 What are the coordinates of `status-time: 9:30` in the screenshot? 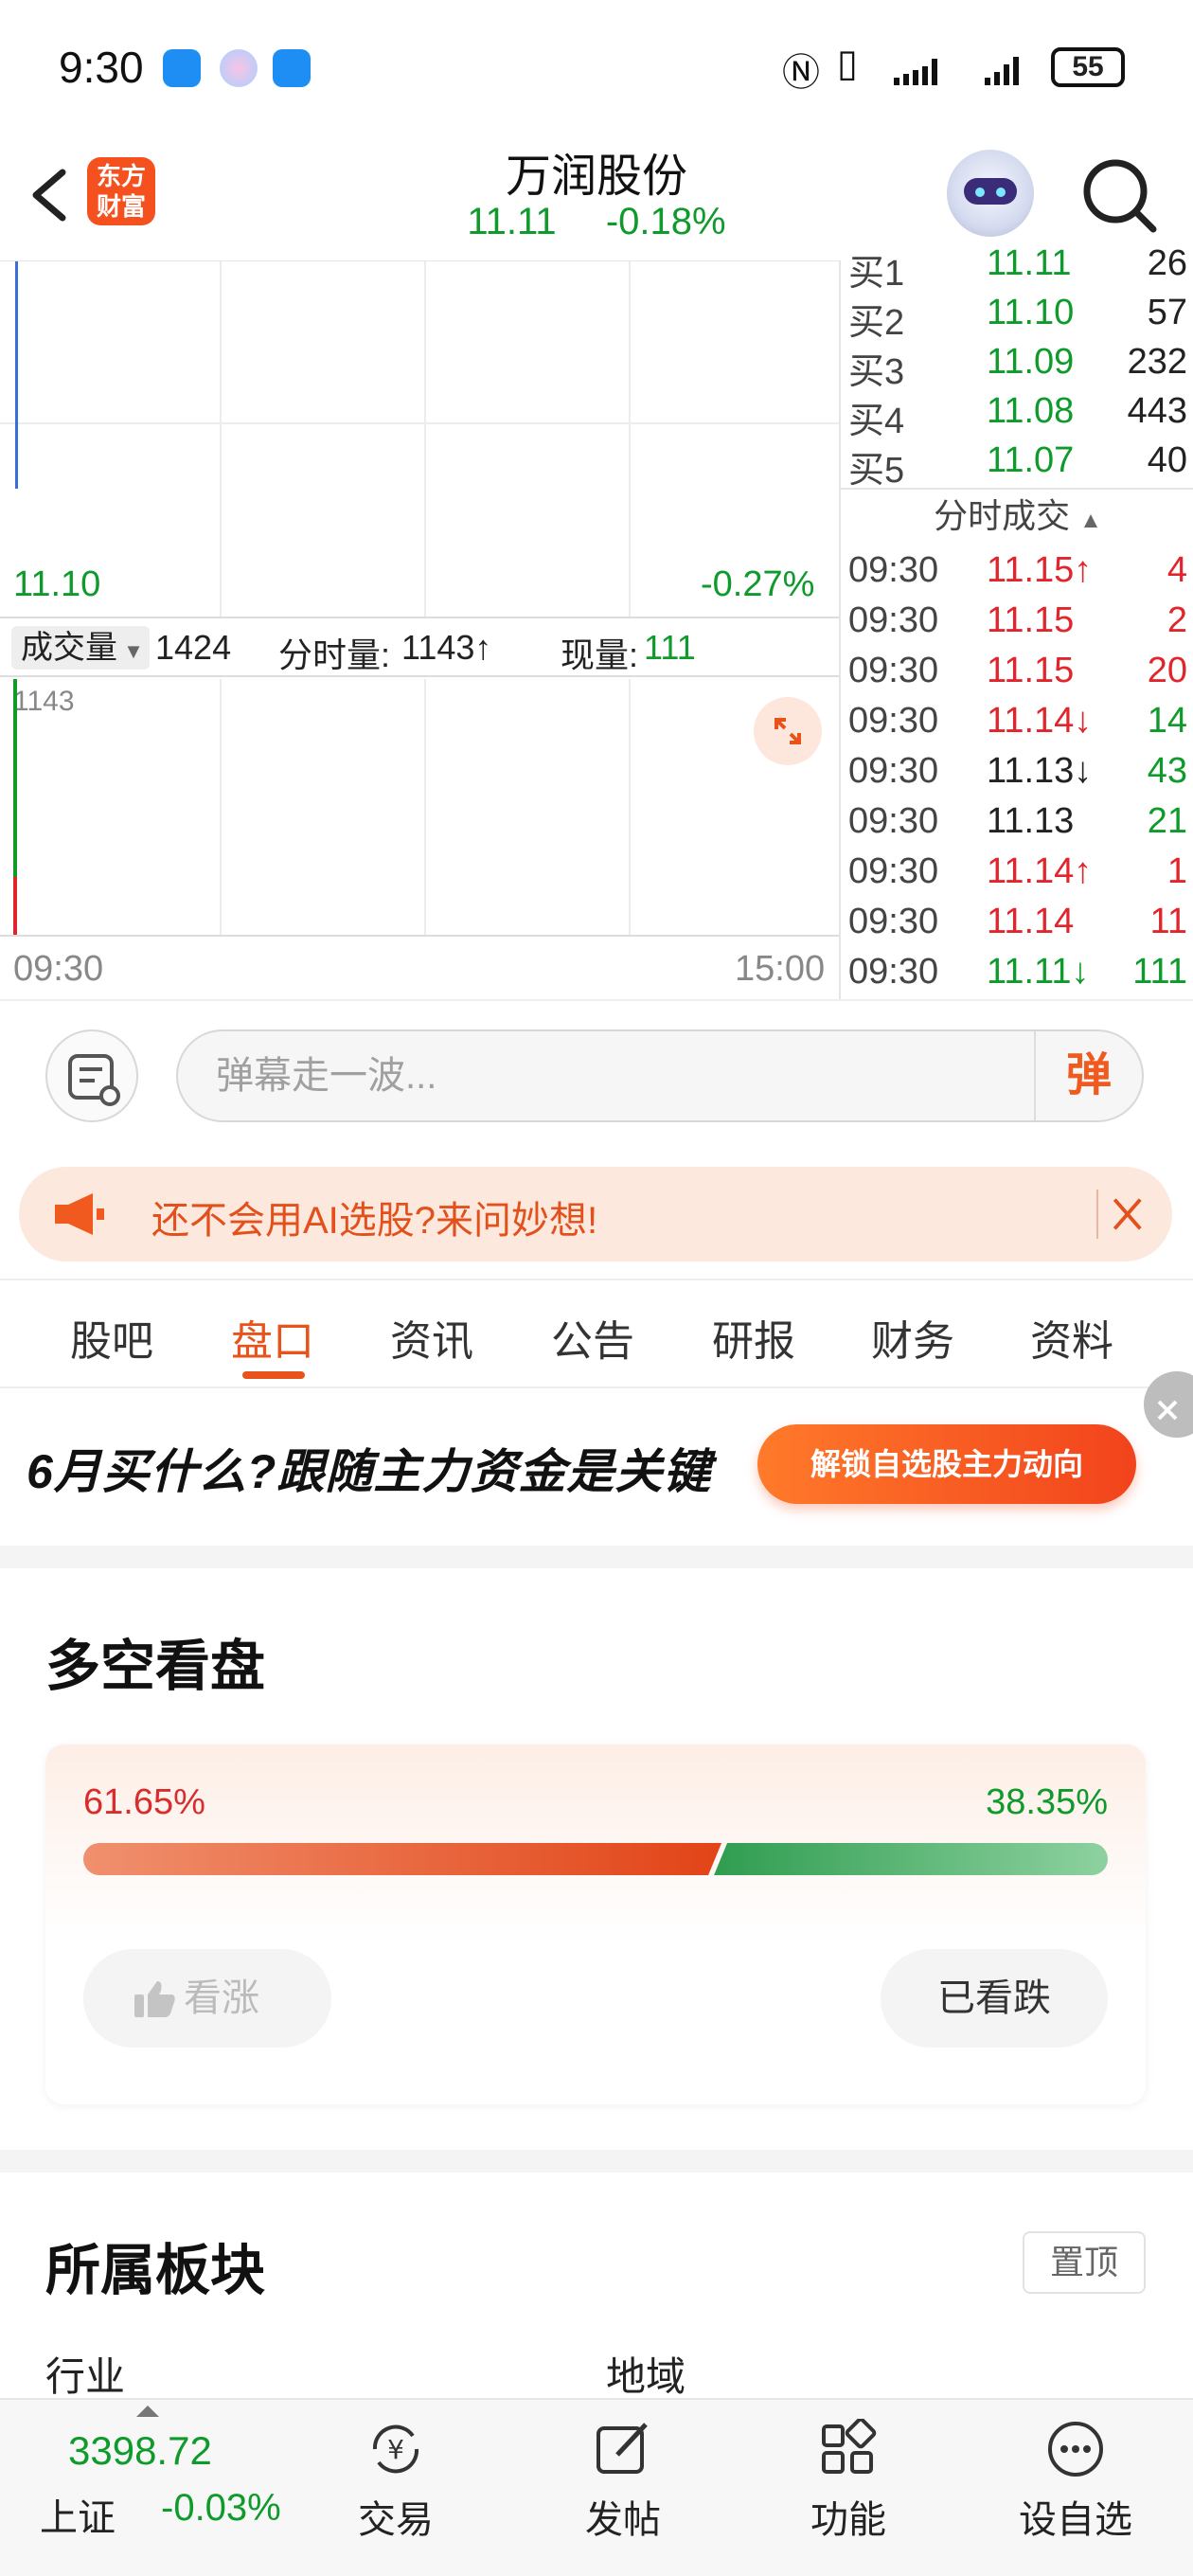 It's located at (101, 67).